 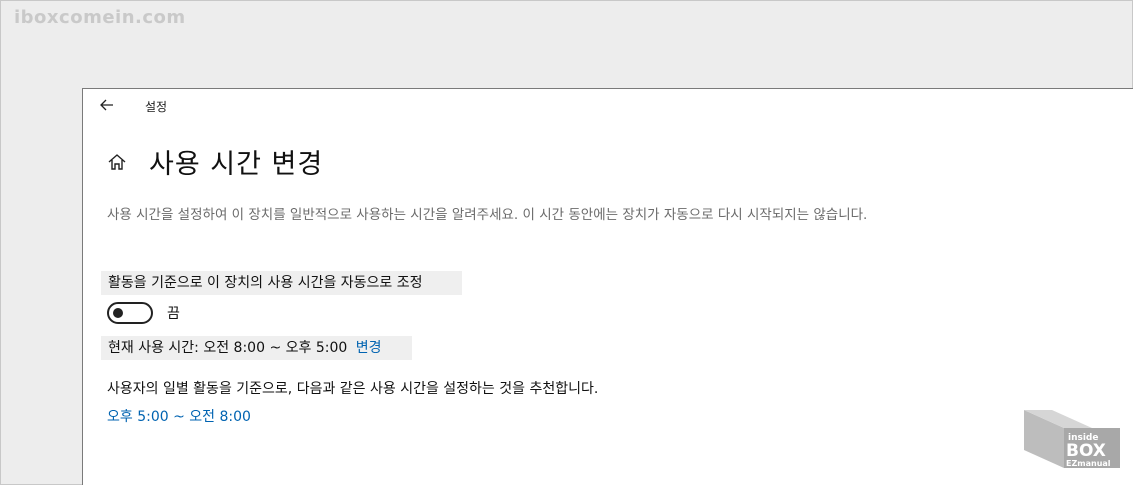 I want to click on recommended-hours-link: 오후 5:00 ~ 오전 8:00, so click(x=179, y=416).